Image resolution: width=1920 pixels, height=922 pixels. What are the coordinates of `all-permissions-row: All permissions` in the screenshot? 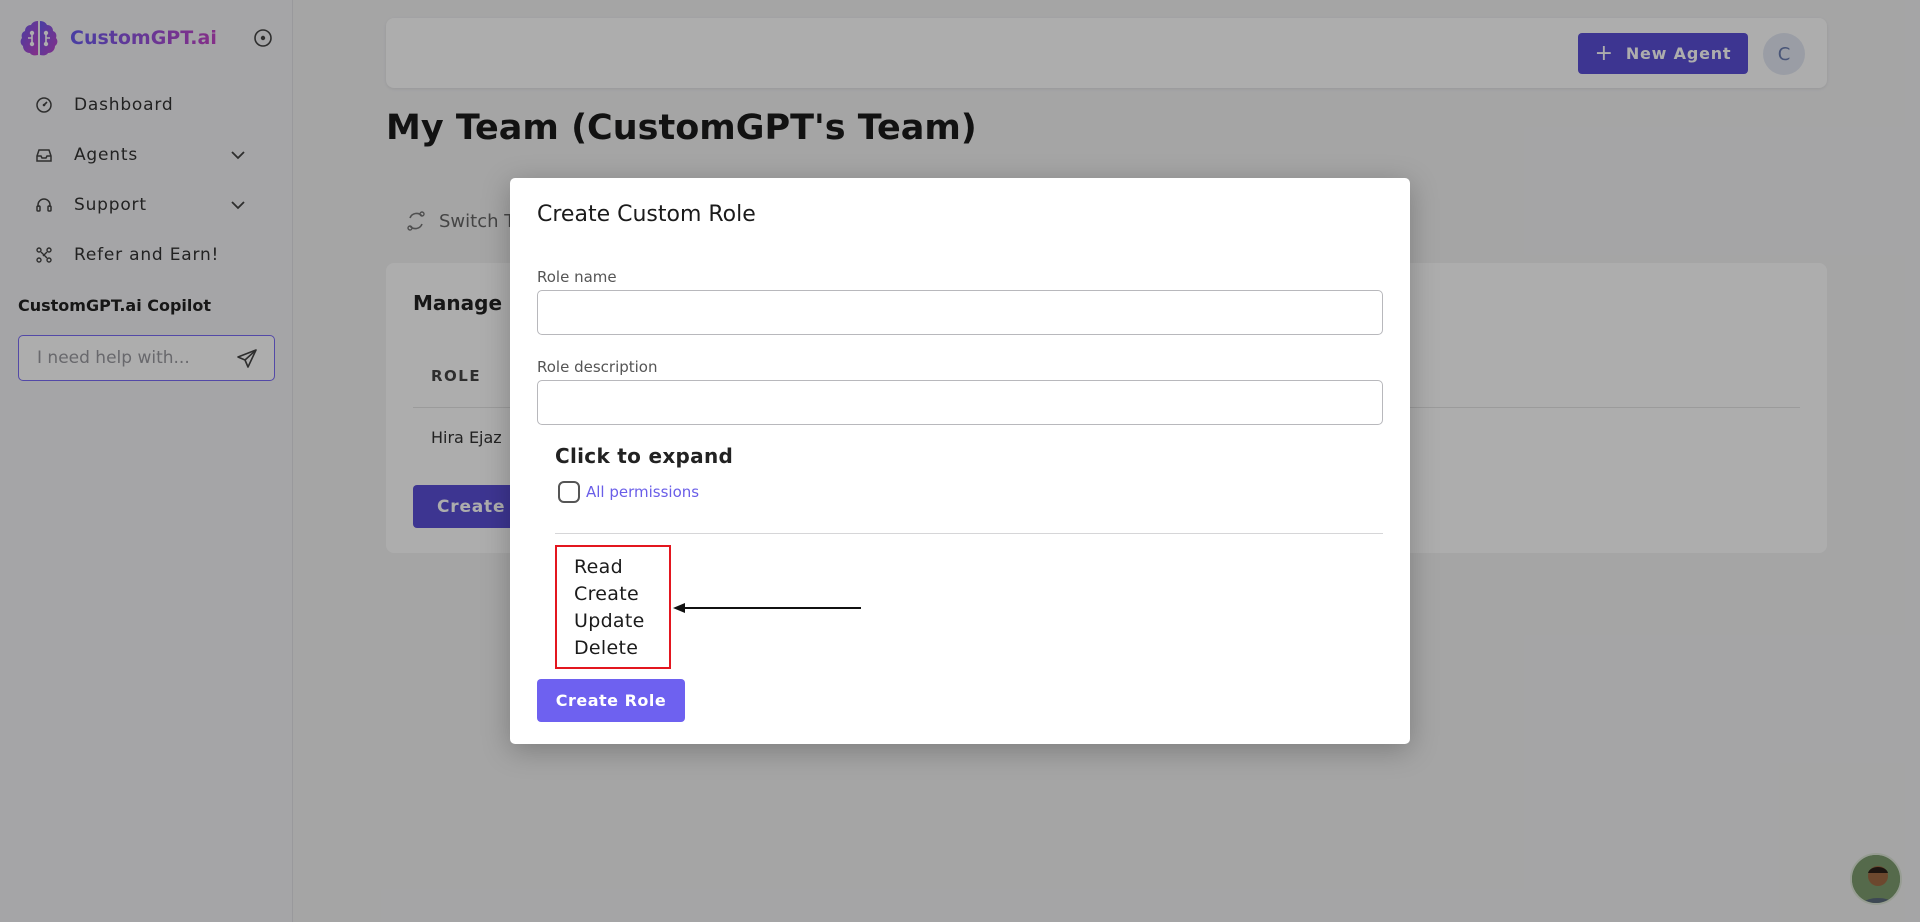 It's located at (628, 492).